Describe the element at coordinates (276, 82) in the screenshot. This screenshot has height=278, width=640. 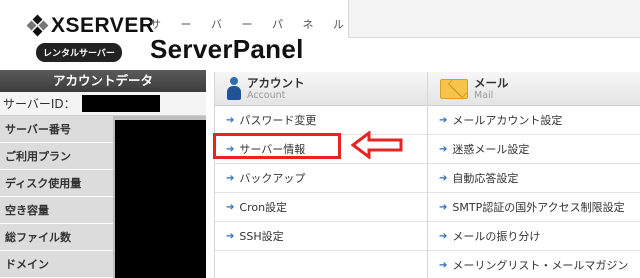
I see `account-menu-title: アカウント` at that location.